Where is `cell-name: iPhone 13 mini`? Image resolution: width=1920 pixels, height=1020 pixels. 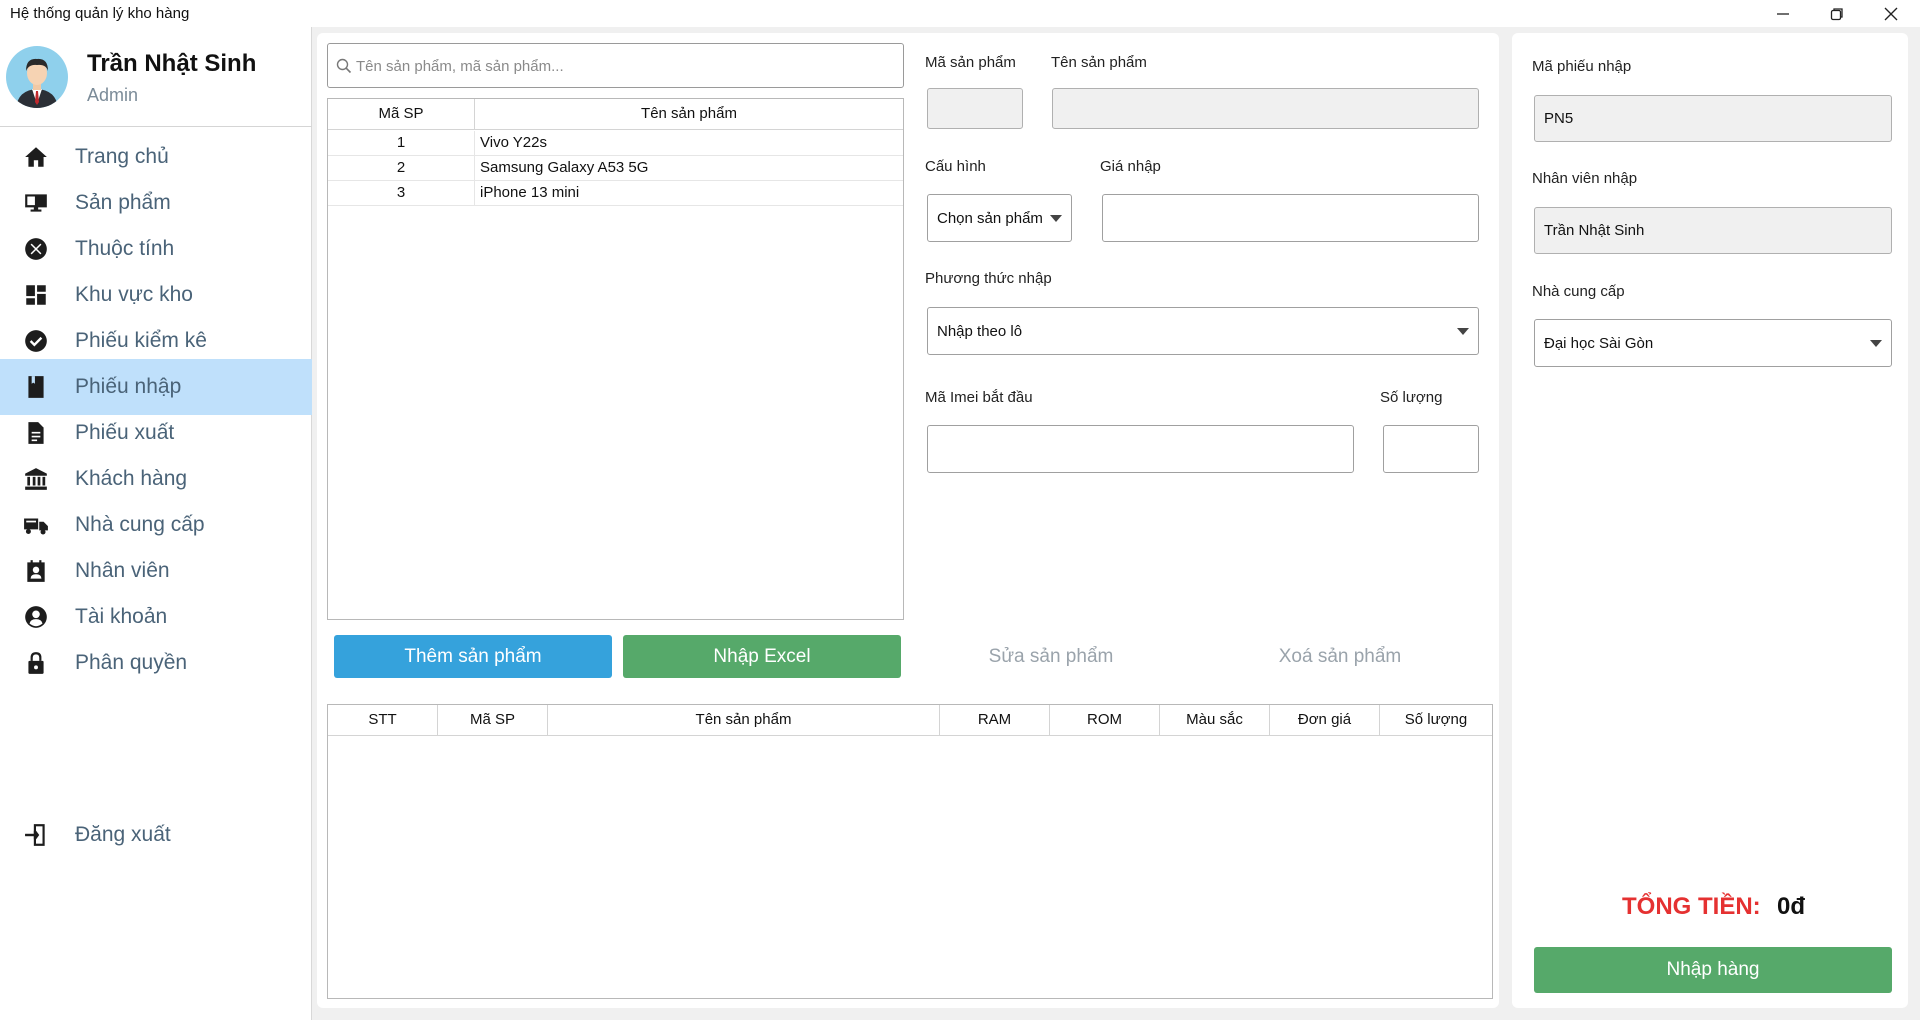
cell-name: iPhone 13 mini is located at coordinates (530, 192).